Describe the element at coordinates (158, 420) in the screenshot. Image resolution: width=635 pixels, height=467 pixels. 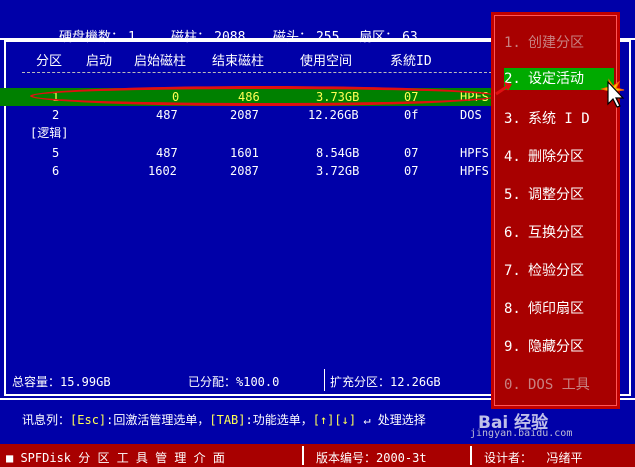
I see `esc-desc: :回激活管理选单，` at that location.